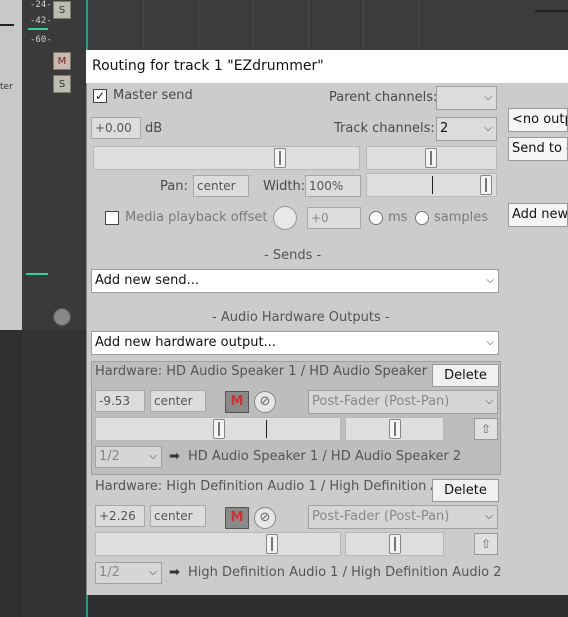 This screenshot has height=617, width=568. Describe the element at coordinates (11, 165) in the screenshot. I see `mixer-panel-left` at that location.